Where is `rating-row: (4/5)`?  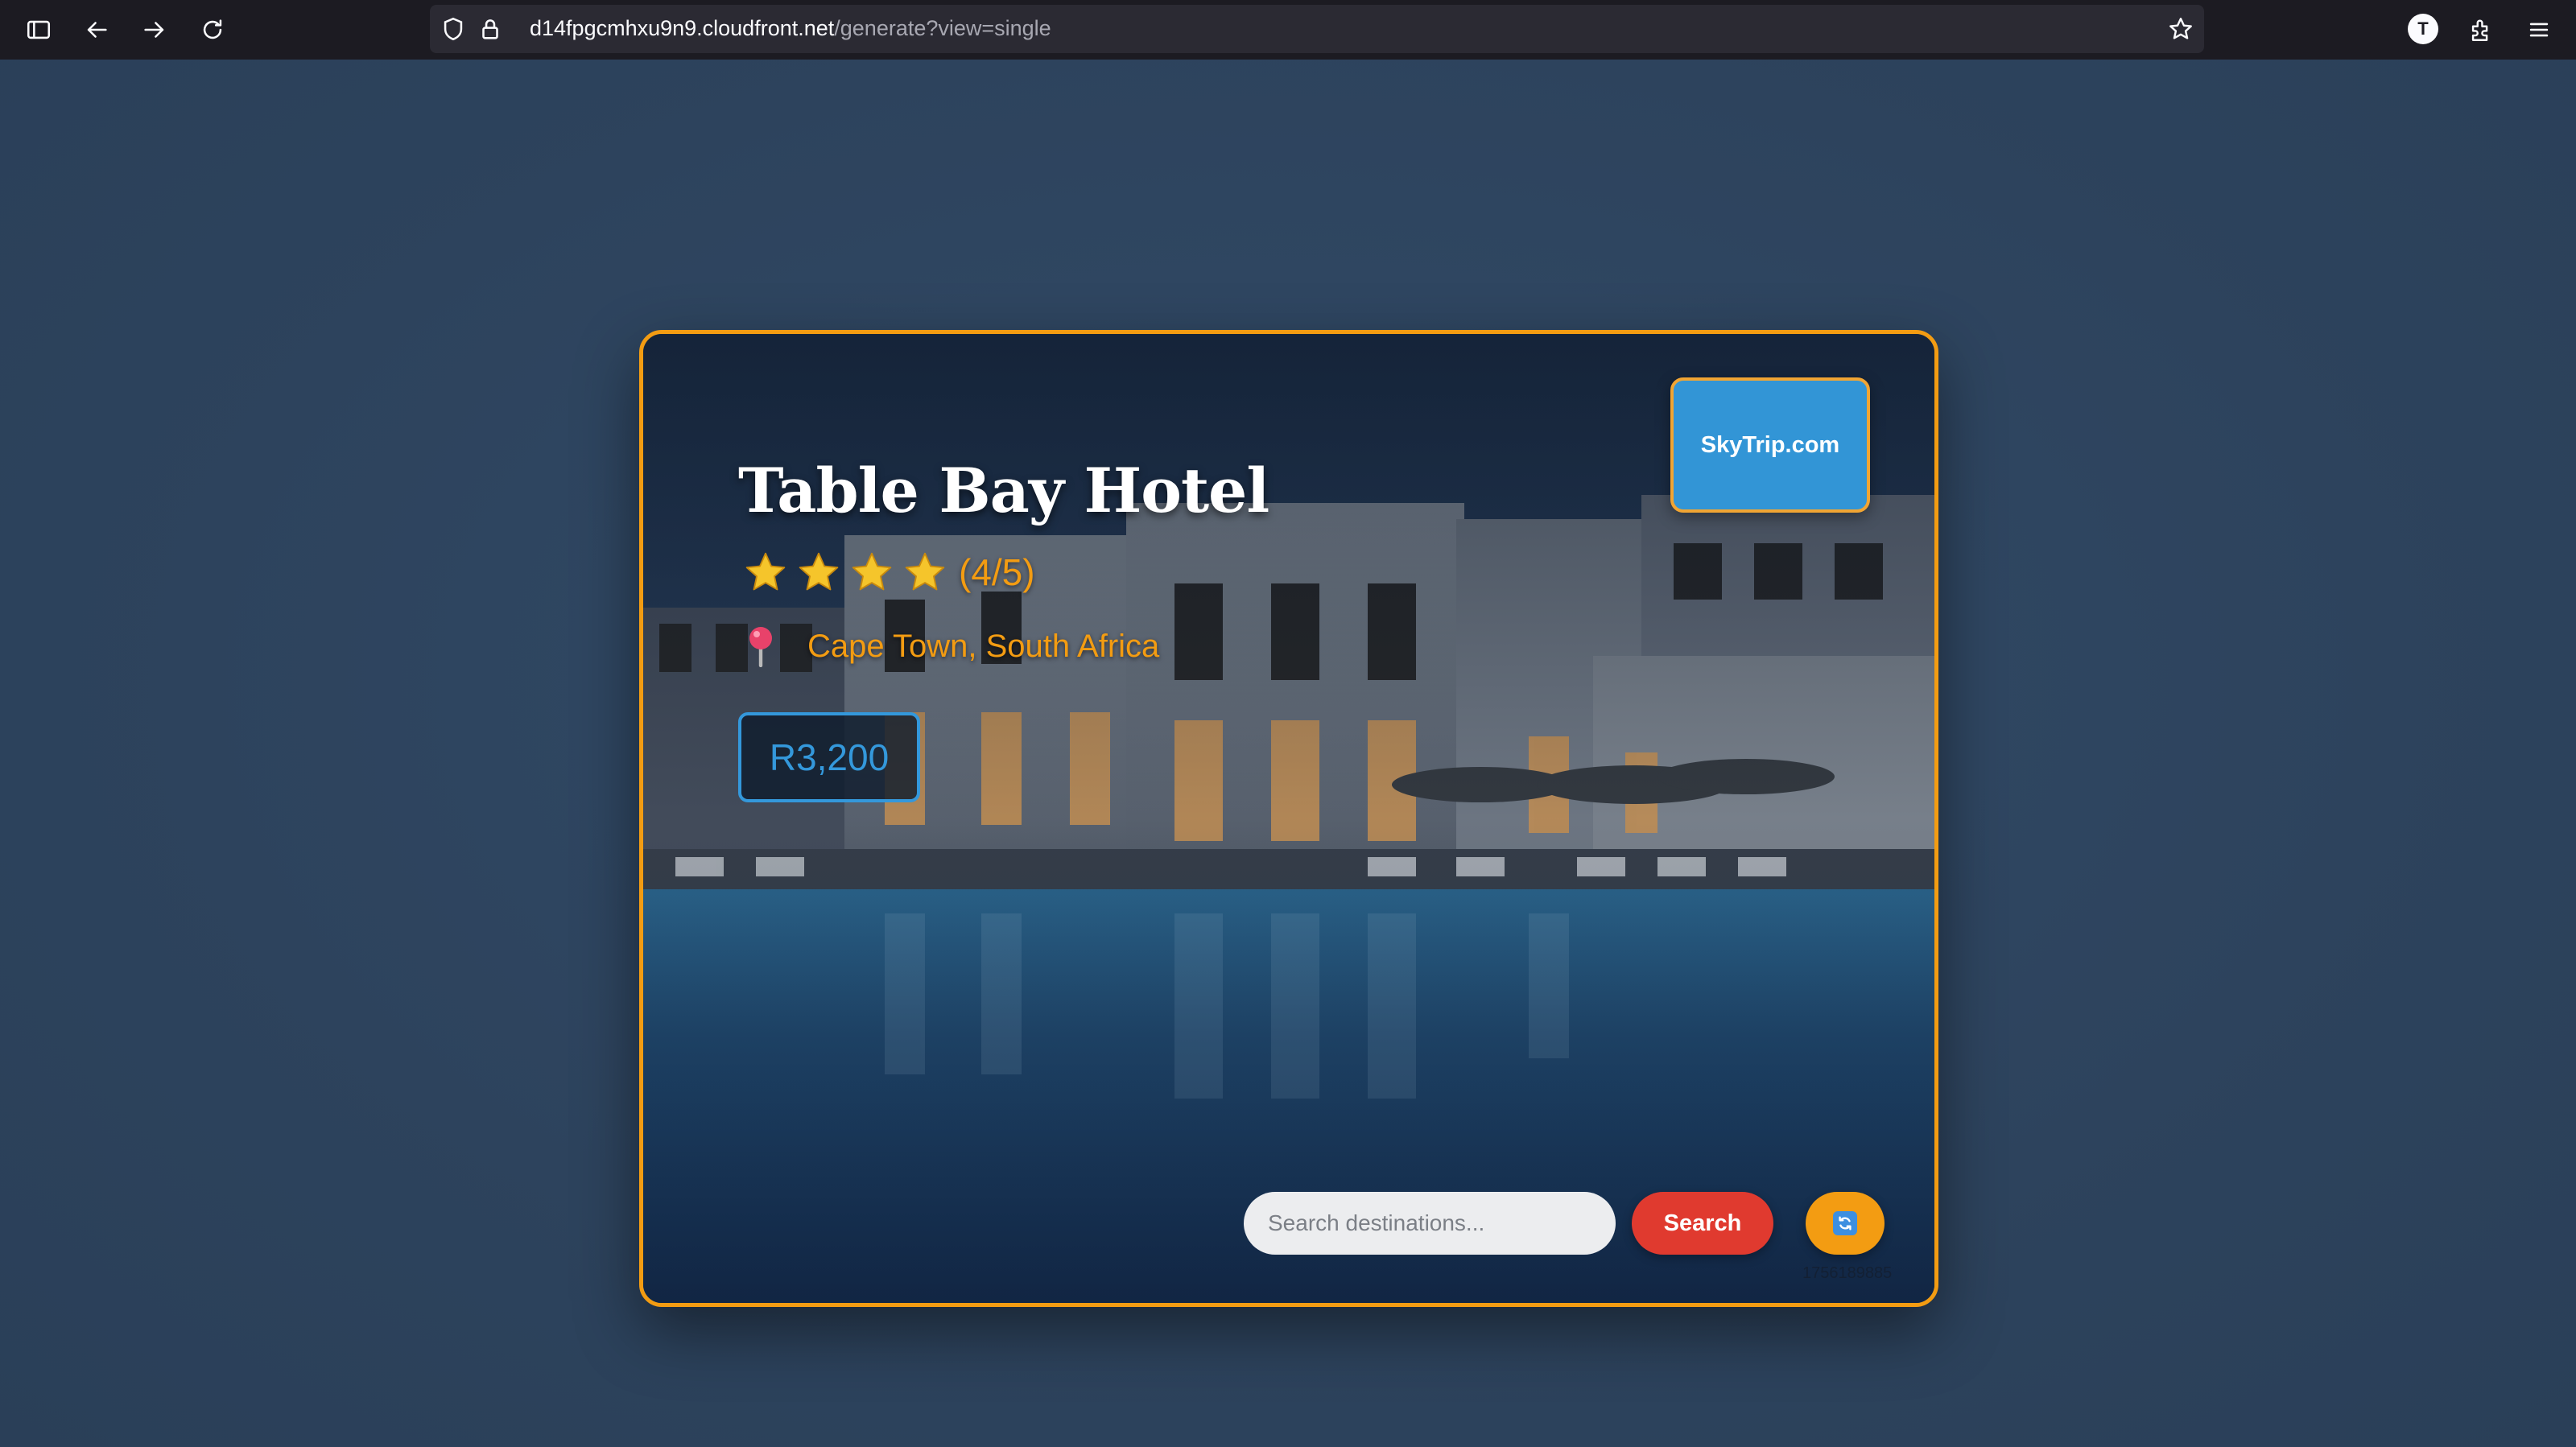
rating-row: (4/5) is located at coordinates (889, 572).